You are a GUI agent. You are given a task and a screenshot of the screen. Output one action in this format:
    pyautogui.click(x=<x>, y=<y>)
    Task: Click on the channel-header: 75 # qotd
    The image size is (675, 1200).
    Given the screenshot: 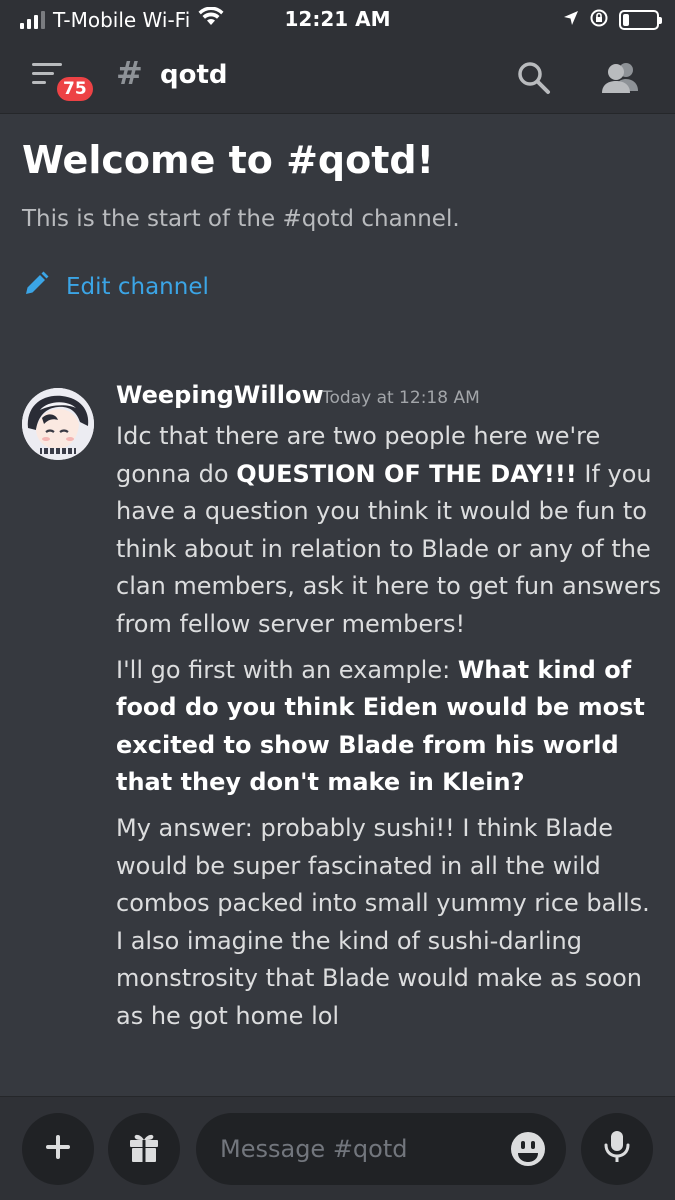 What is the action you would take?
    pyautogui.click(x=337, y=77)
    